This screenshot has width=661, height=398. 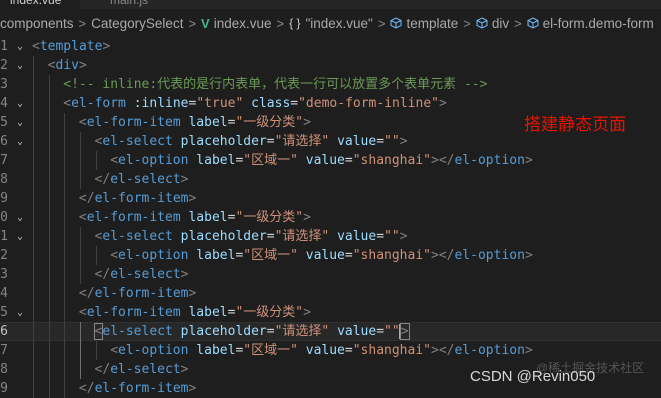 I want to click on code-content: </el-form-item>, so click(x=137, y=293).